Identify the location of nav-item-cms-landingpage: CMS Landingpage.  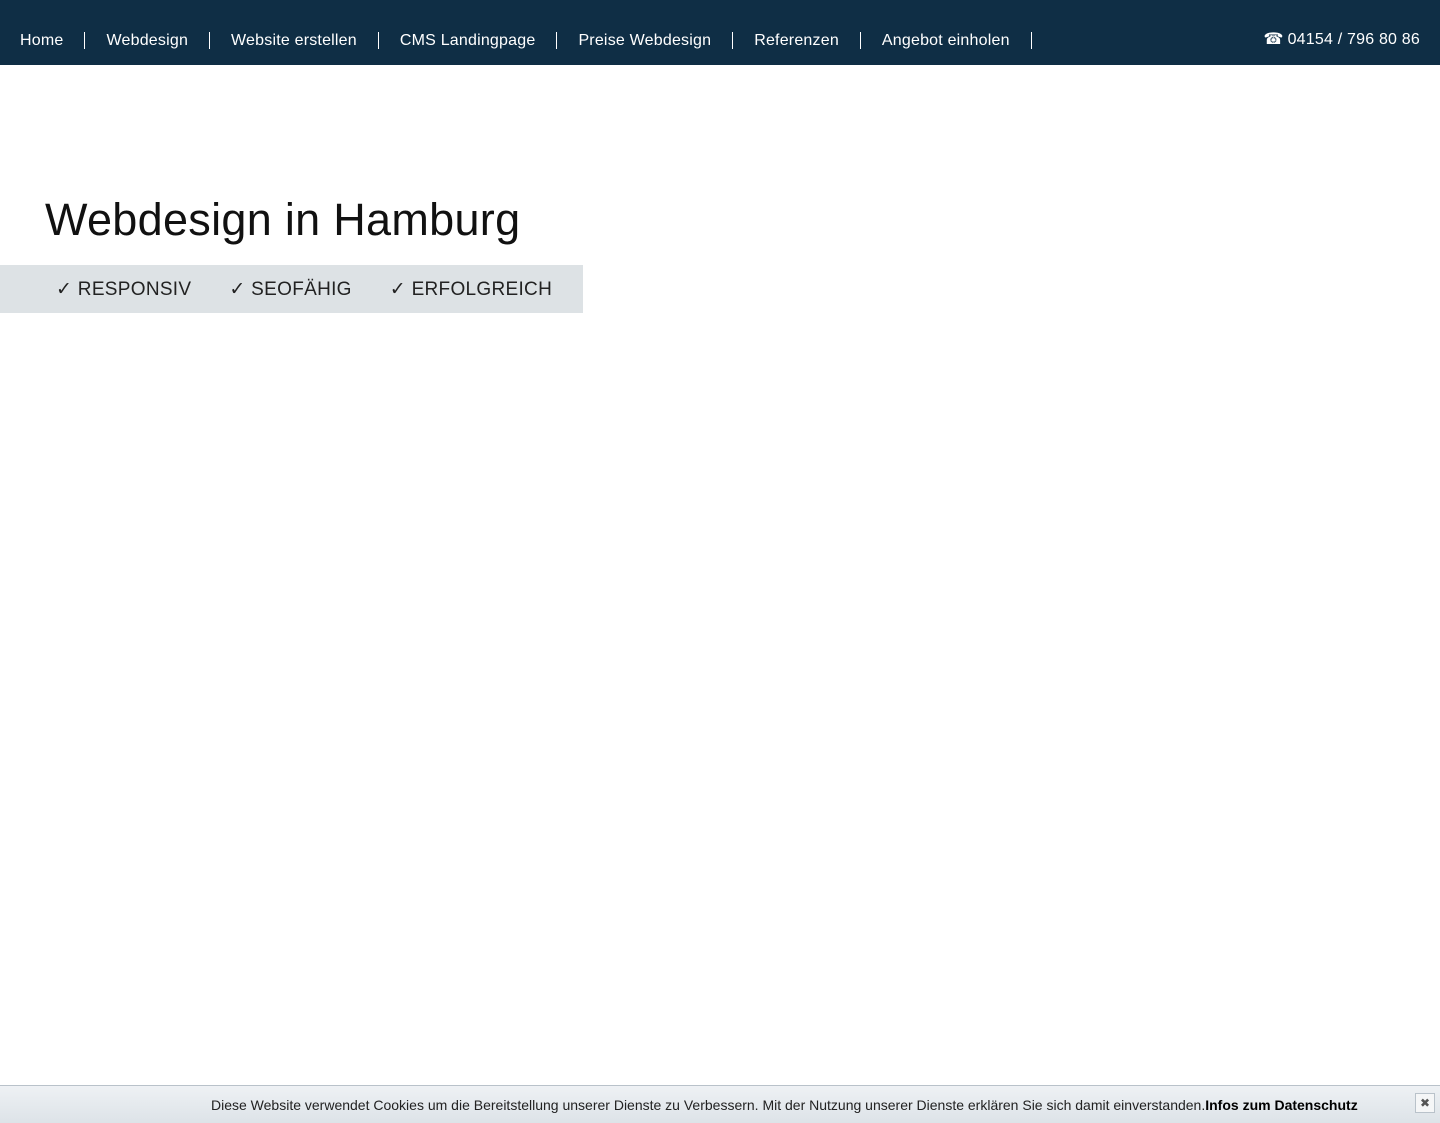
(468, 40).